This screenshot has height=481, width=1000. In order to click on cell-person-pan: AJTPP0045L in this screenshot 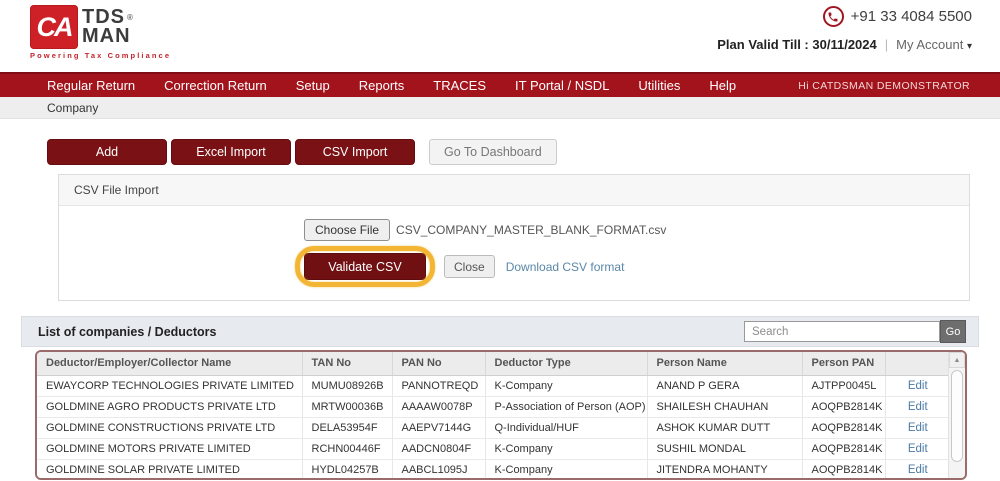, I will do `click(844, 386)`.